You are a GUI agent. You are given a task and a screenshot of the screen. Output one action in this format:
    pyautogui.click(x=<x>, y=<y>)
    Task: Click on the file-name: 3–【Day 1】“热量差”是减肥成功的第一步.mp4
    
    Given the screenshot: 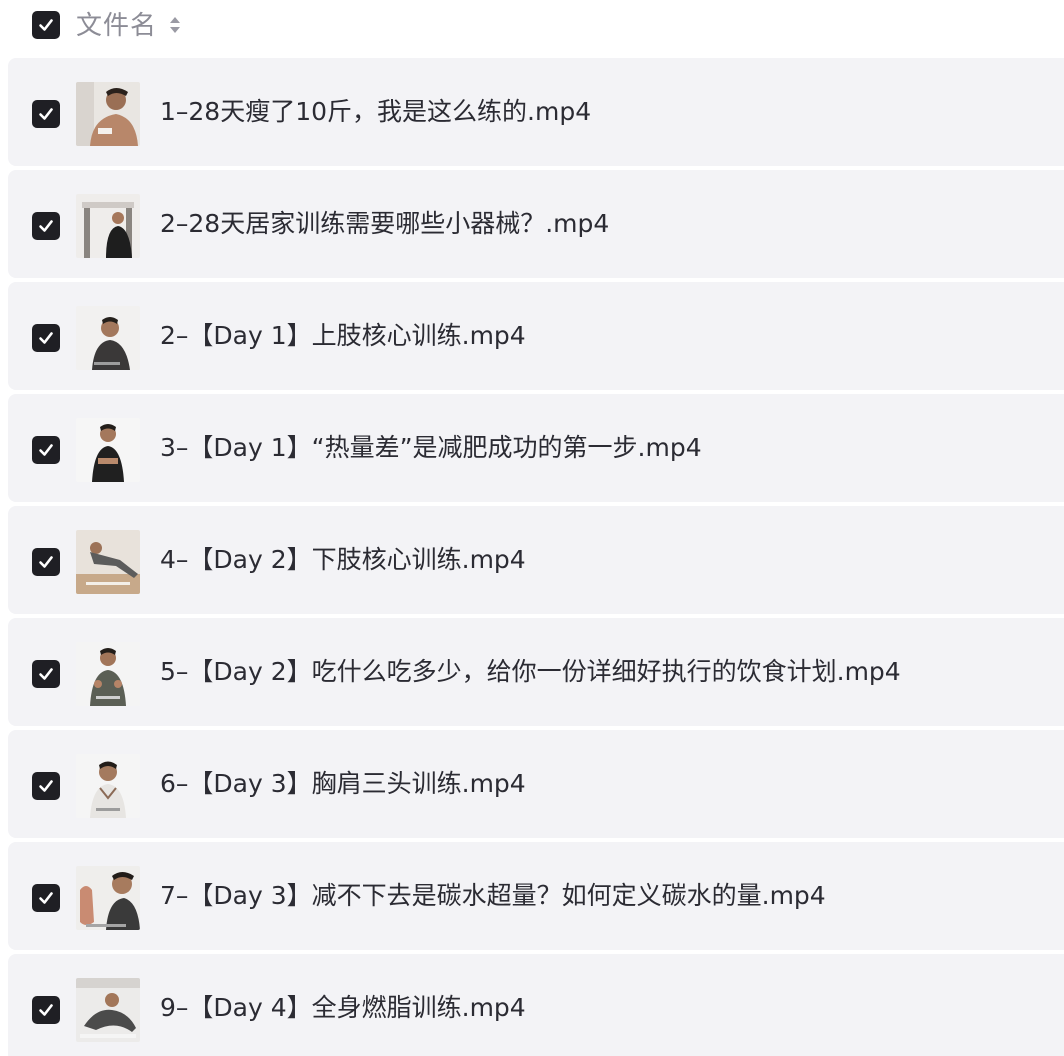 What is the action you would take?
    pyautogui.click(x=431, y=448)
    